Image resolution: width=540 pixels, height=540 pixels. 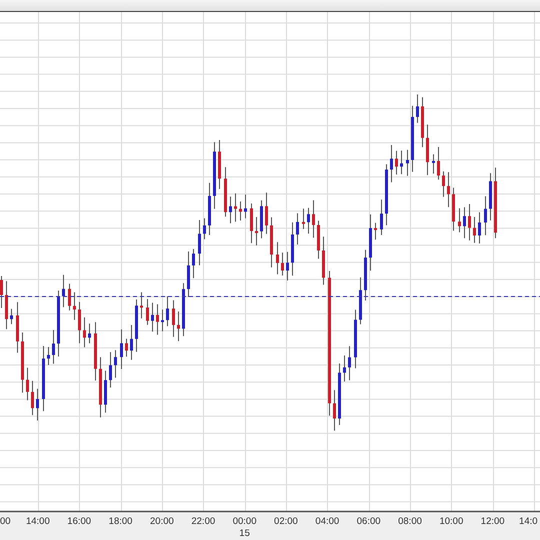 I want to click on axis-label: 02:00, so click(x=286, y=521).